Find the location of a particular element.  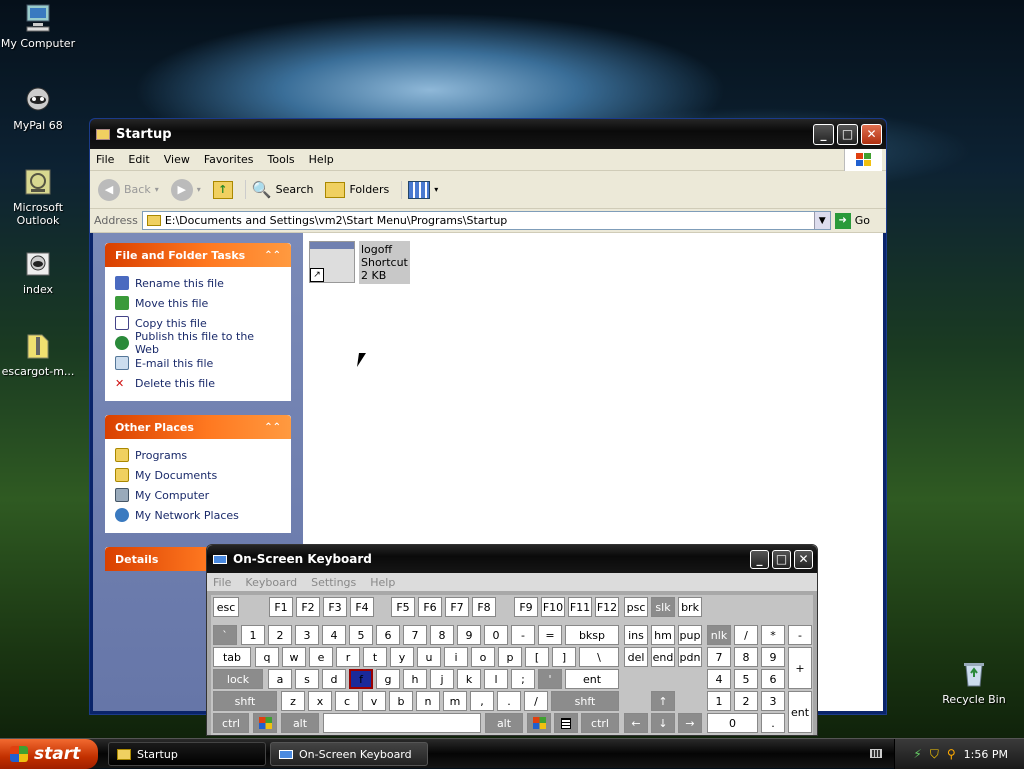

key-w: w is located at coordinates (294, 657).